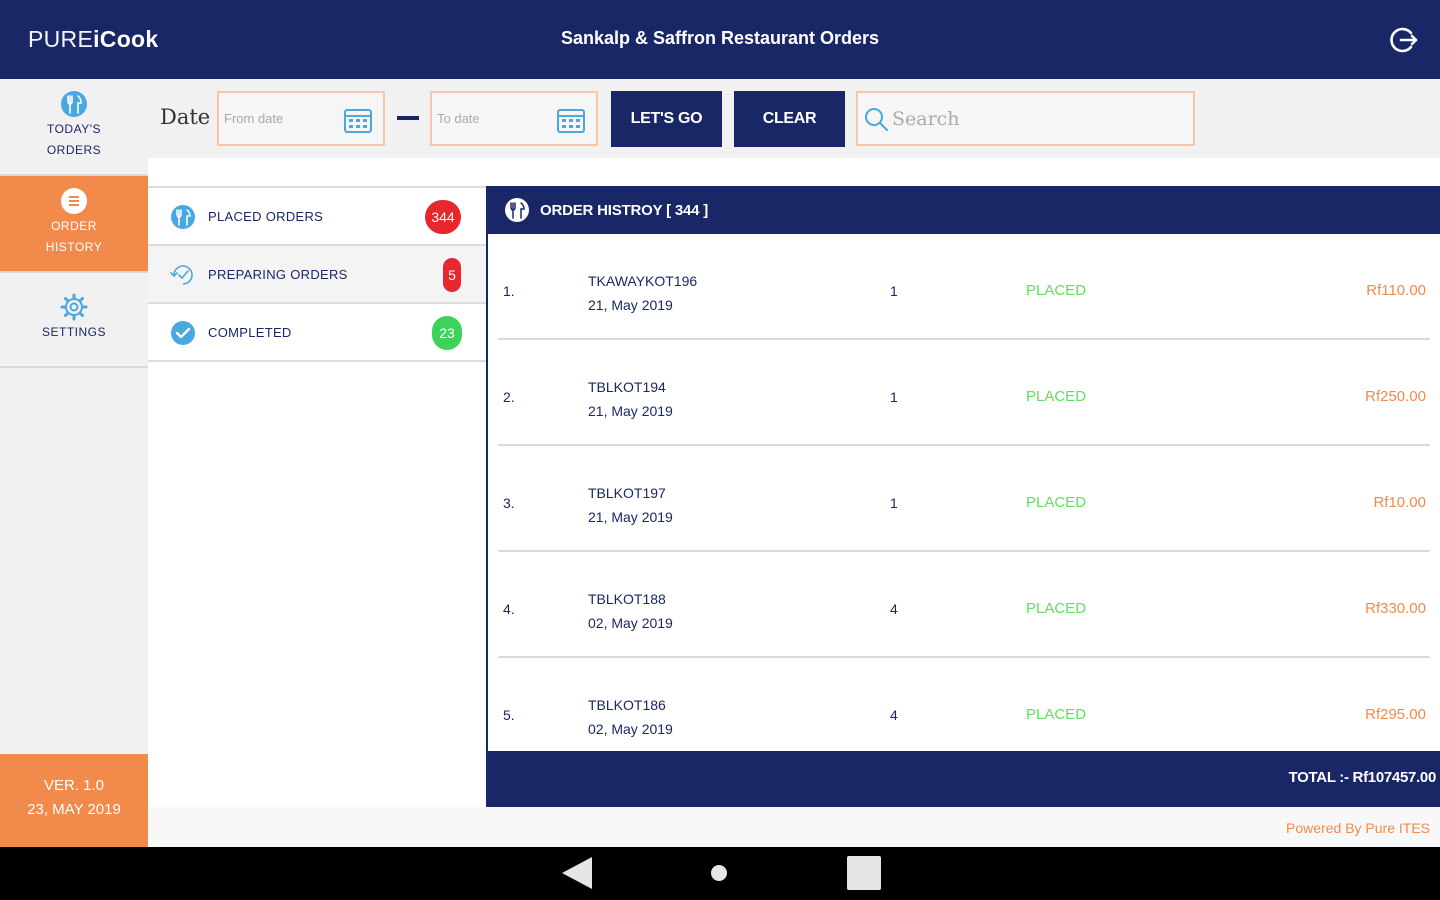  I want to click on order-id: TBLKOT197 21, May 2019, so click(630, 505).